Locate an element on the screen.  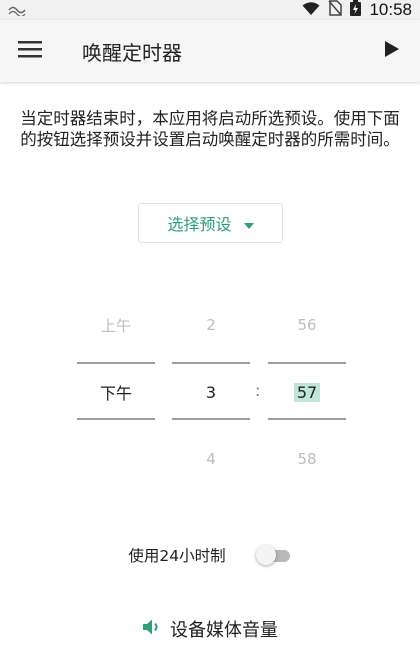
minute-selected-cell: 57 is located at coordinates (307, 392).